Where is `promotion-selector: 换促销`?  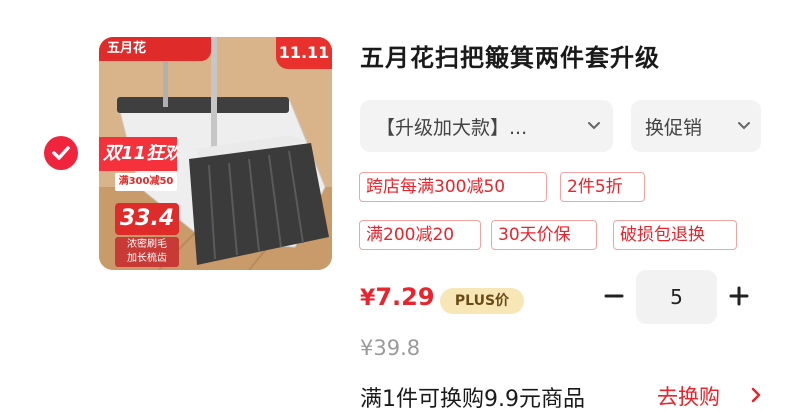 promotion-selector: 换促销 is located at coordinates (696, 126).